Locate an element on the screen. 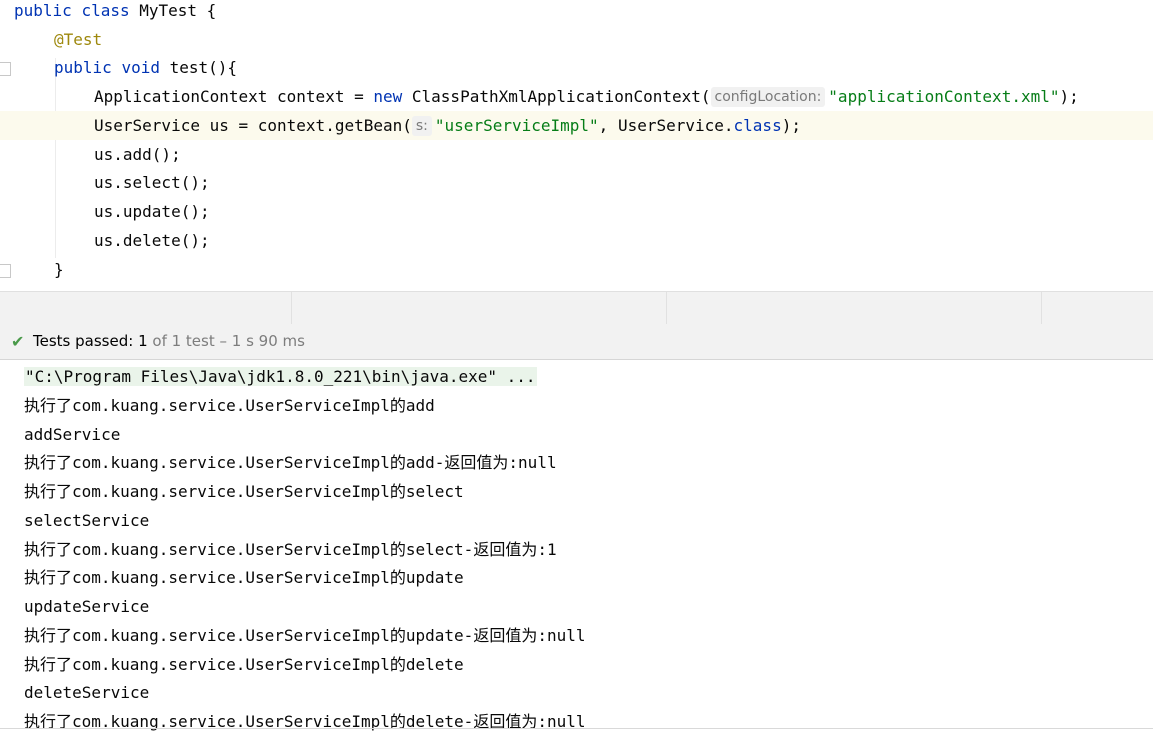 This screenshot has width=1153, height=733. code-text: UserService us = context.getBean( is located at coordinates (253, 125).